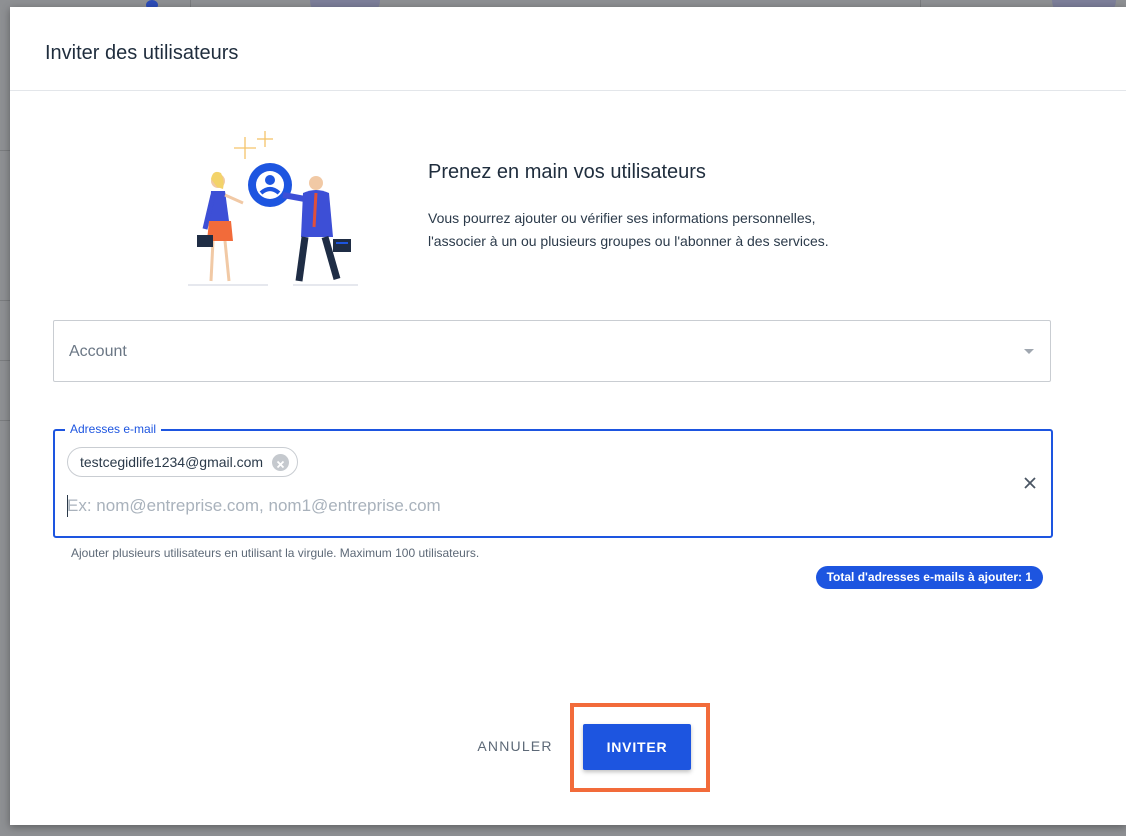 This screenshot has width=1126, height=836. I want to click on chevron-down-icon, so click(1029, 351).